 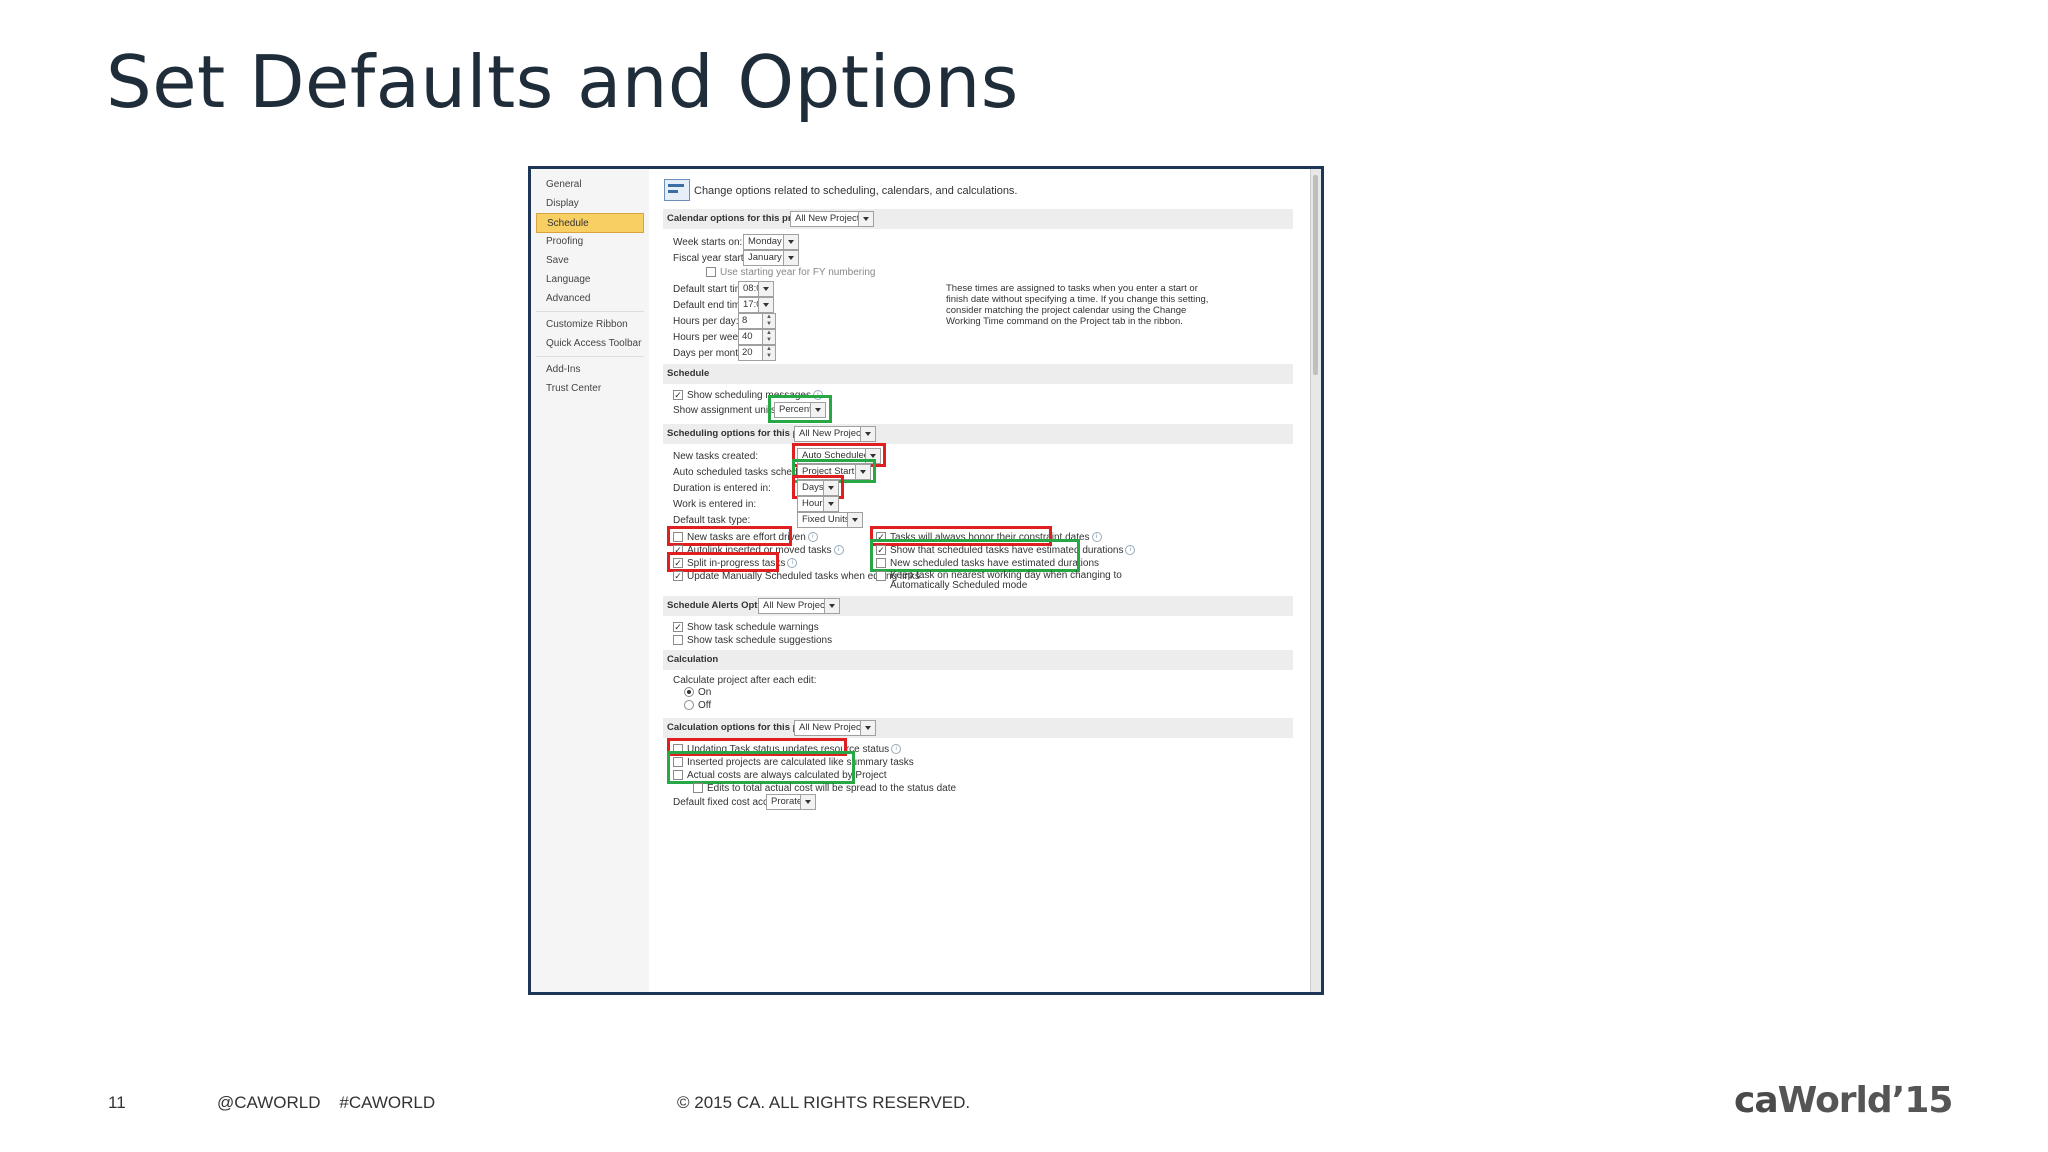 I want to click on hours-per-day-stepper: 8 ▲ ▼, so click(x=757, y=321).